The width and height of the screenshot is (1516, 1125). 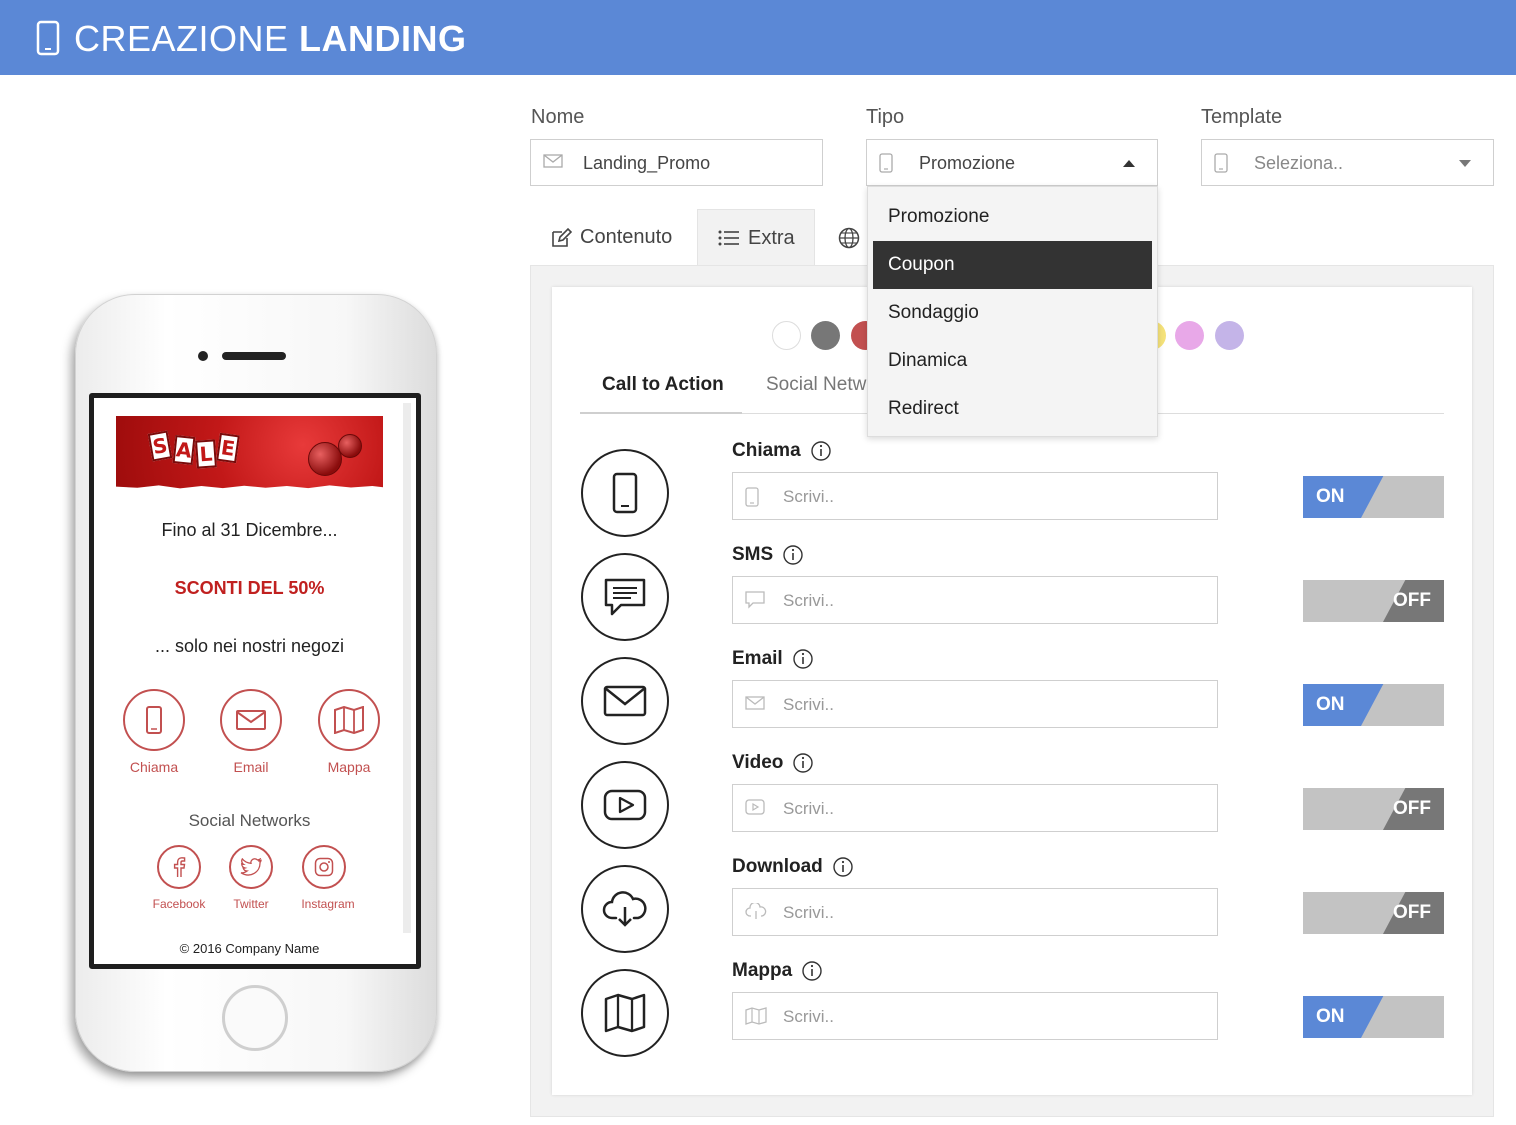 What do you see at coordinates (786, 335) in the screenshot?
I see `swatch-white` at bounding box center [786, 335].